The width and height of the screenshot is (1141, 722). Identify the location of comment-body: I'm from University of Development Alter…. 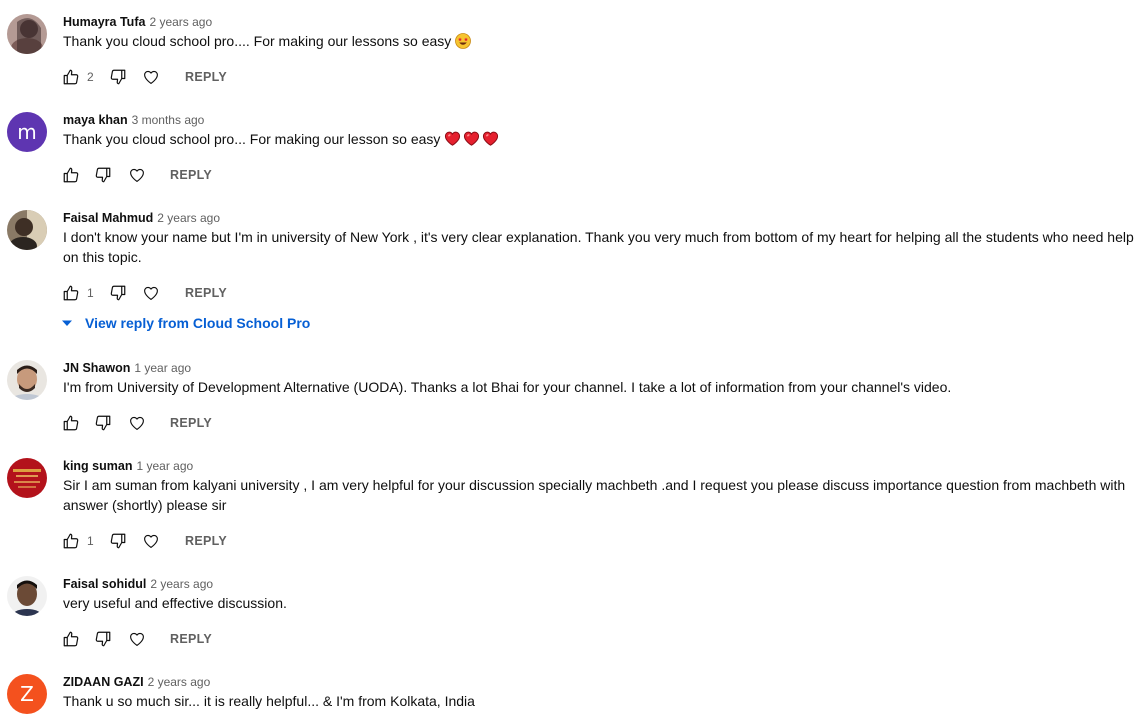
(507, 387).